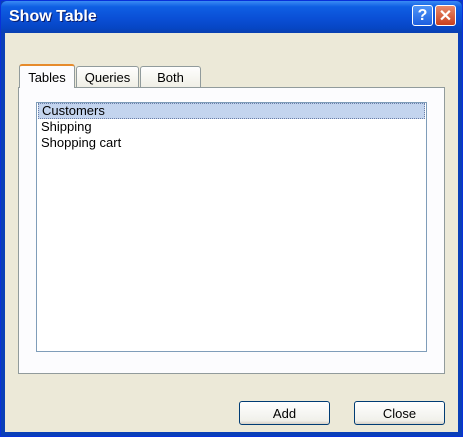 Image resolution: width=463 pixels, height=437 pixels. I want to click on list-item-shipping: Shipping, so click(231, 127).